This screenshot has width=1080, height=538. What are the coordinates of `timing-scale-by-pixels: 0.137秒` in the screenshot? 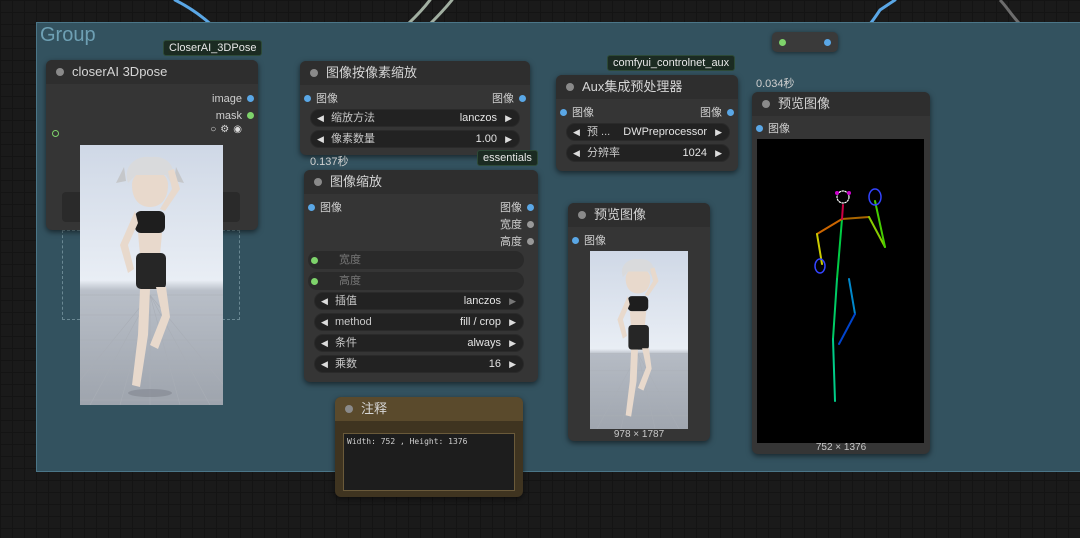 It's located at (329, 162).